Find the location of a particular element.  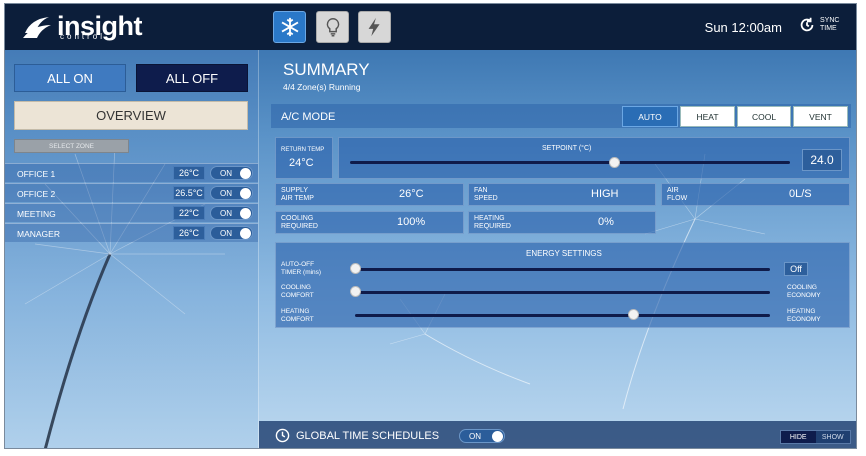

heating-economy-label-1: HEATING is located at coordinates (801, 311).